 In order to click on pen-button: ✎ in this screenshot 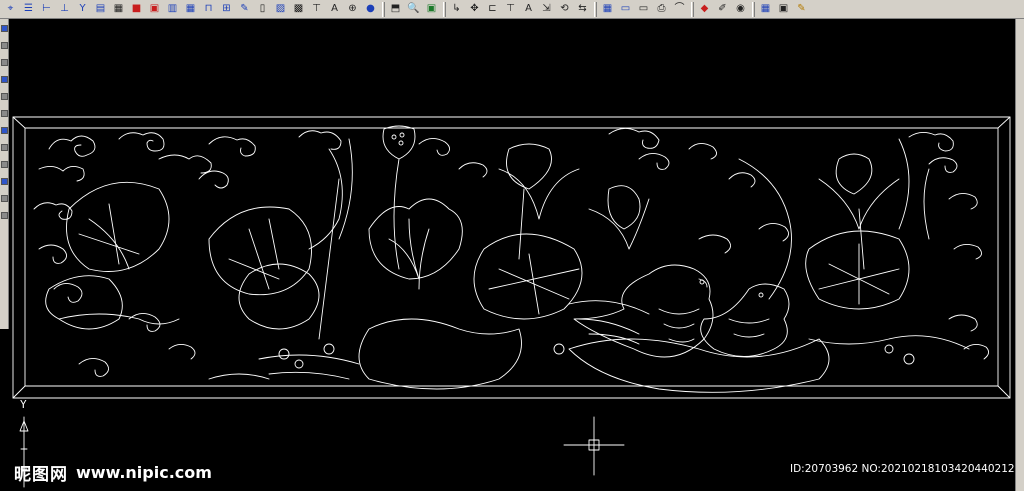, I will do `click(244, 9)`.